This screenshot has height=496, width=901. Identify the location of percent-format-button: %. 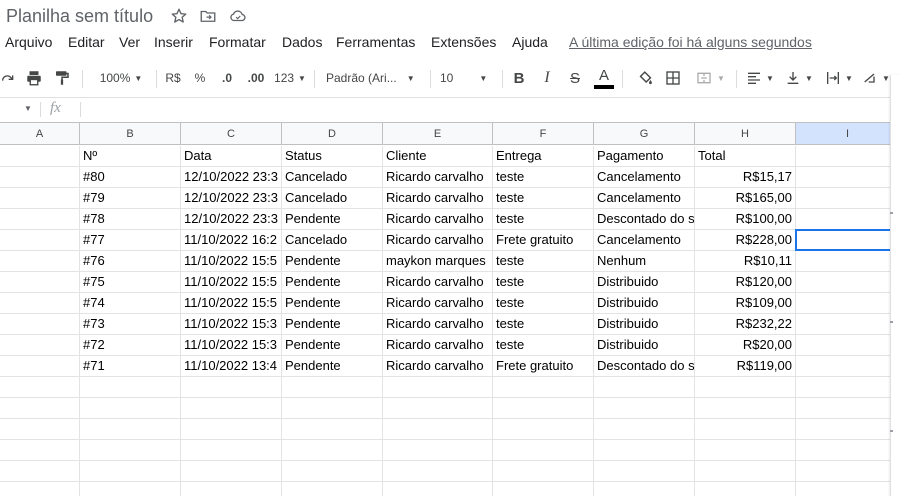
(200, 78).